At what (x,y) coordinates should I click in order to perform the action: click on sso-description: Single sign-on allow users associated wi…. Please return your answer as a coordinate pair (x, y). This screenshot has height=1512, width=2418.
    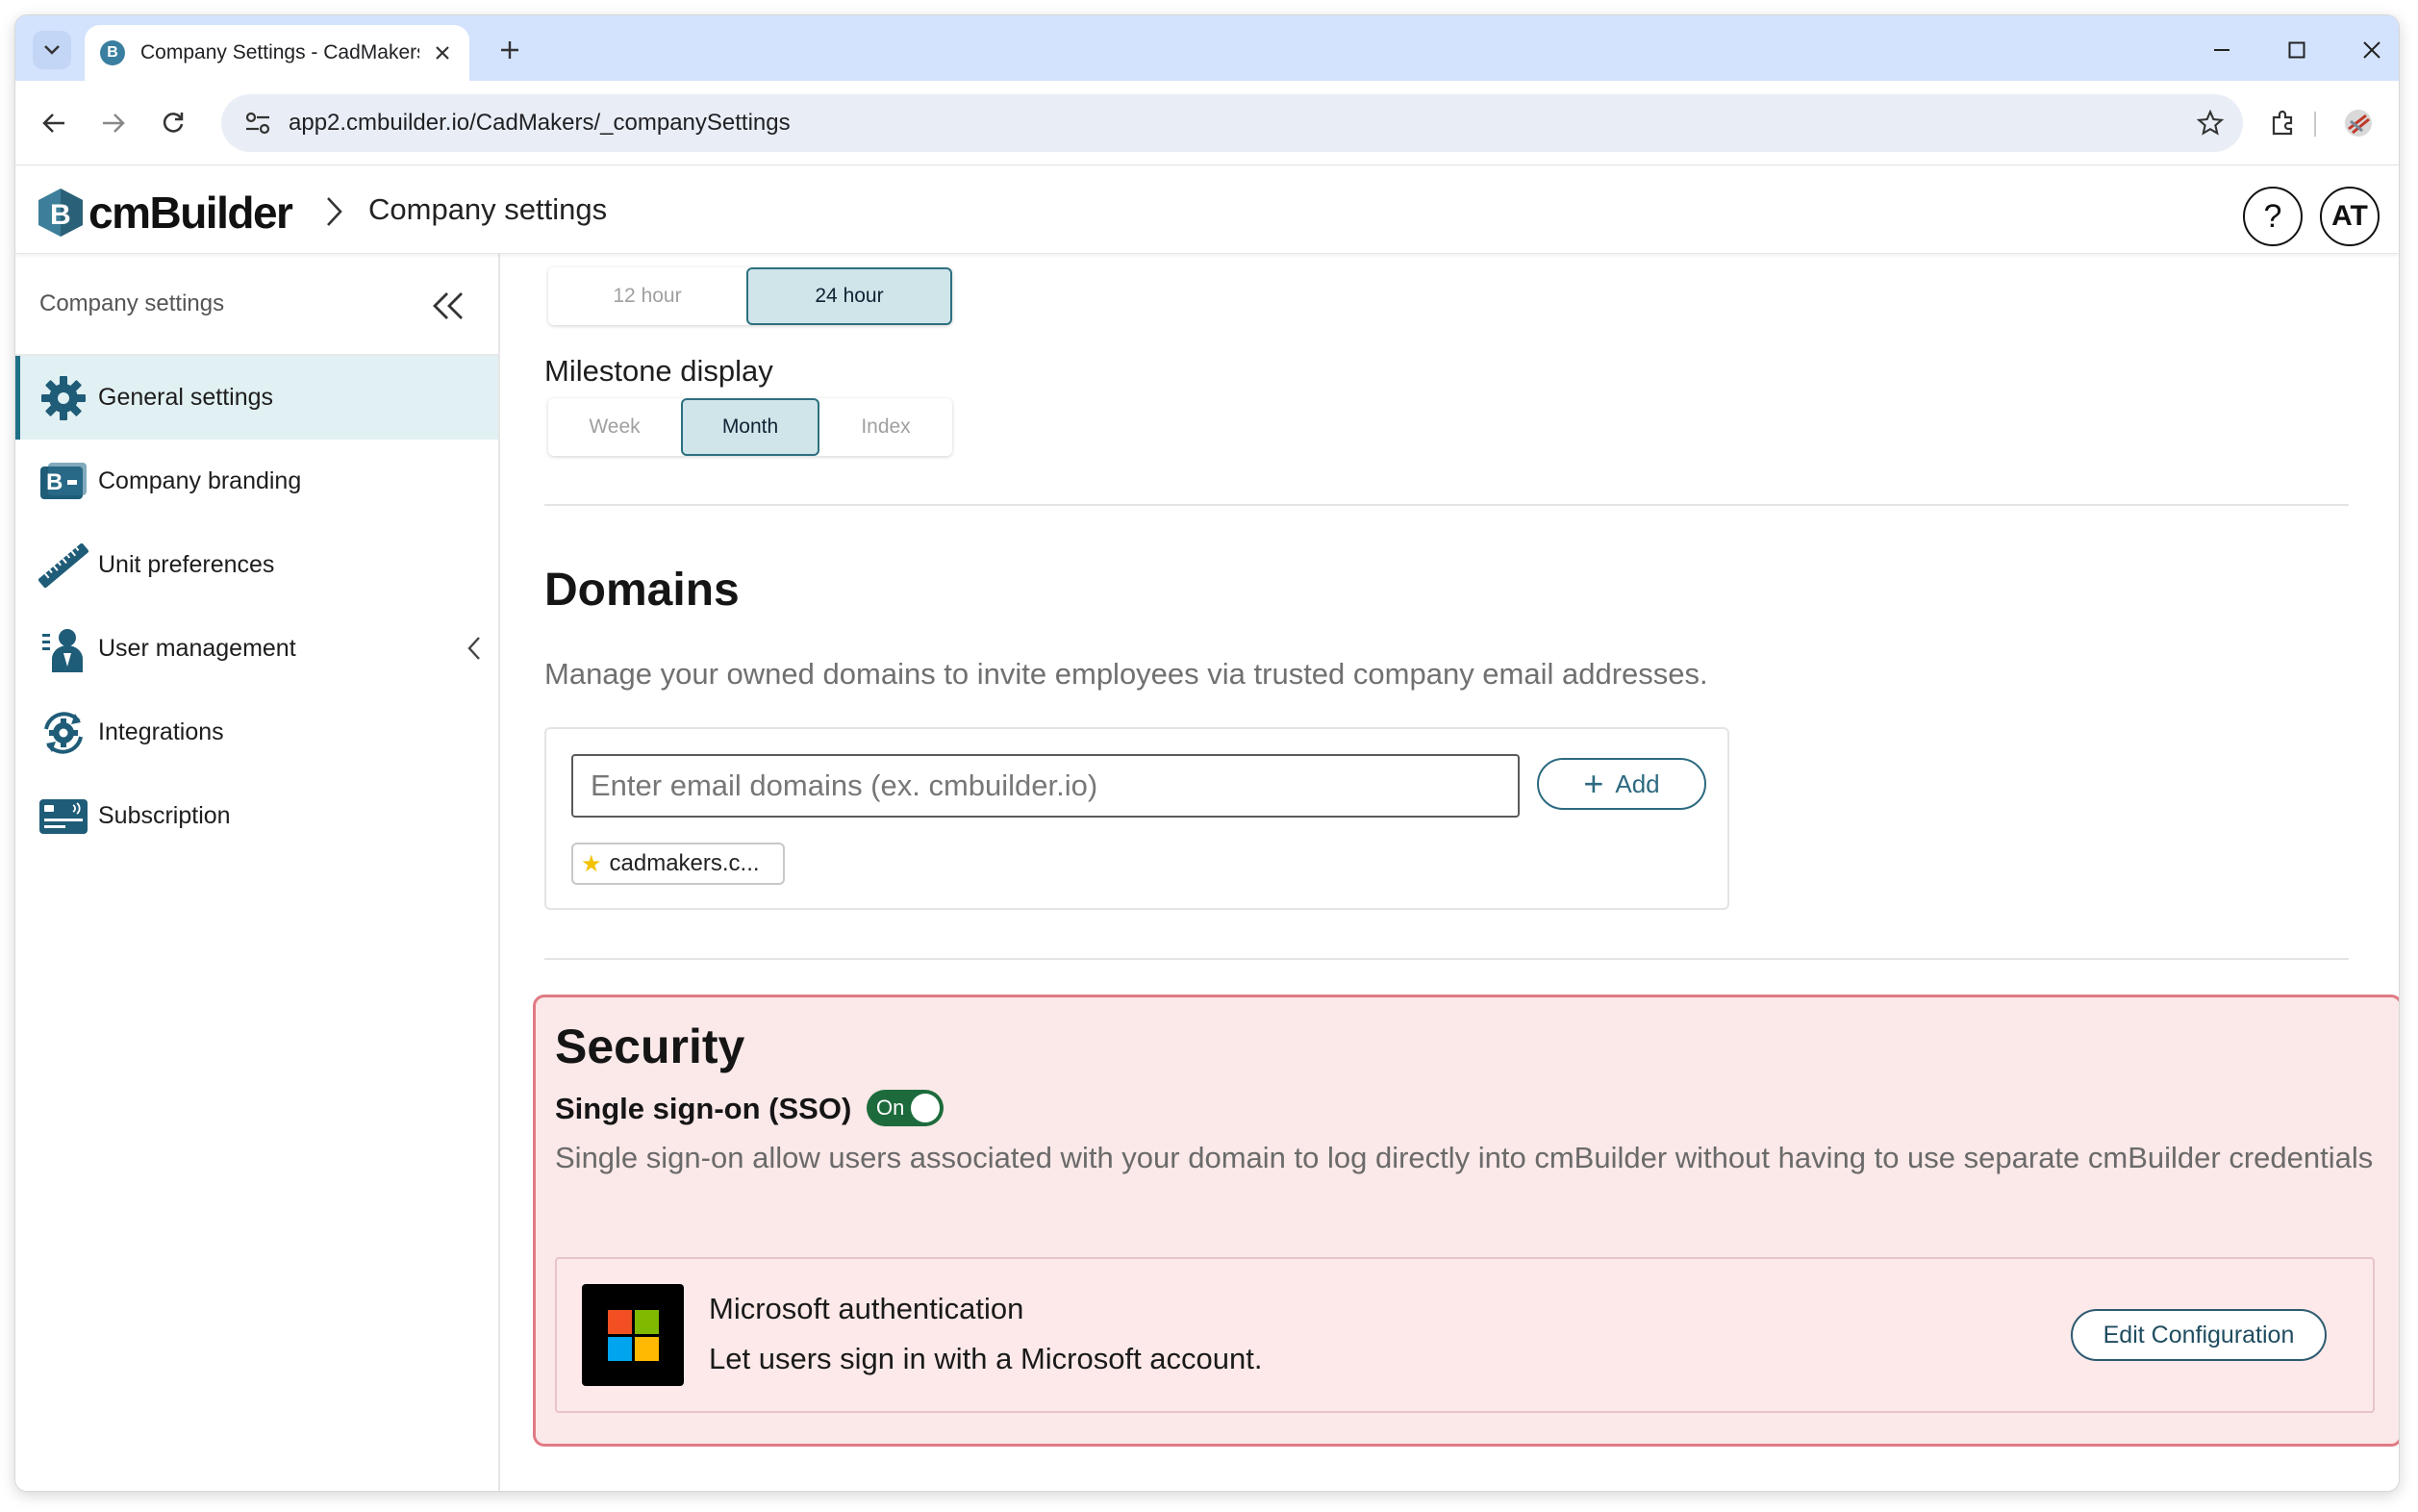
    Looking at the image, I should click on (1464, 1158).